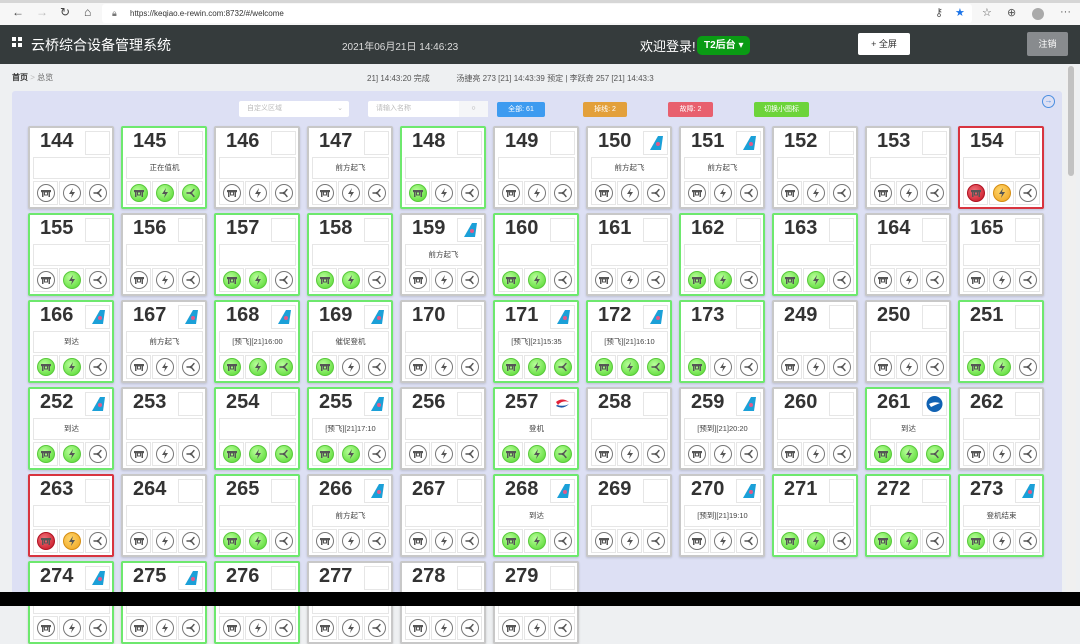  Describe the element at coordinates (1001, 428) in the screenshot. I see `gate-card: 262` at that location.